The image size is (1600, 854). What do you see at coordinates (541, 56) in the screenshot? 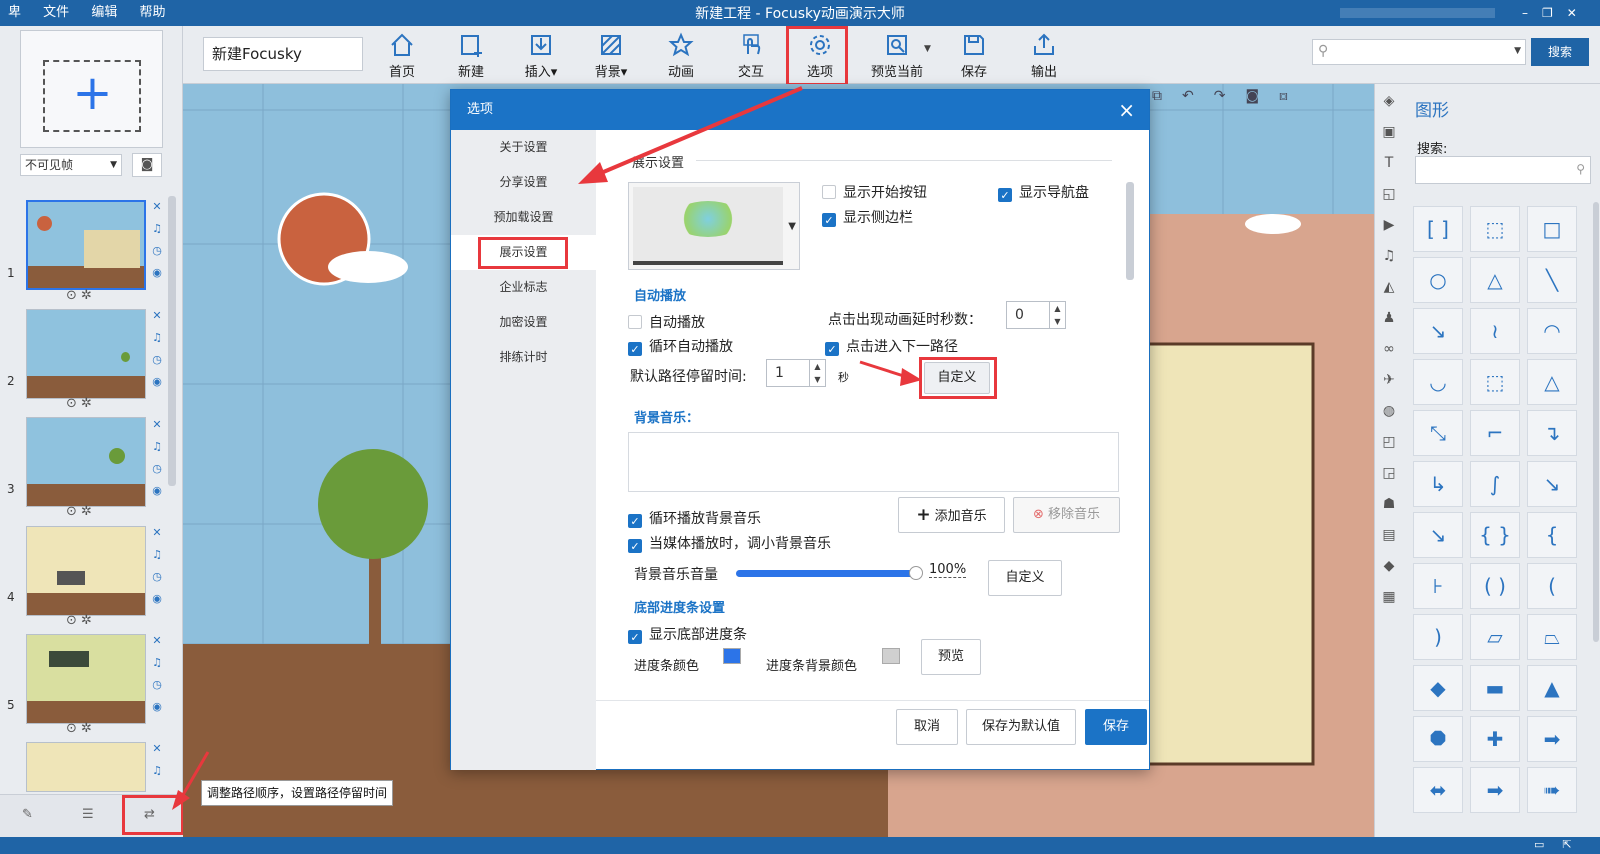
I see `insert-button: 插入▾` at bounding box center [541, 56].